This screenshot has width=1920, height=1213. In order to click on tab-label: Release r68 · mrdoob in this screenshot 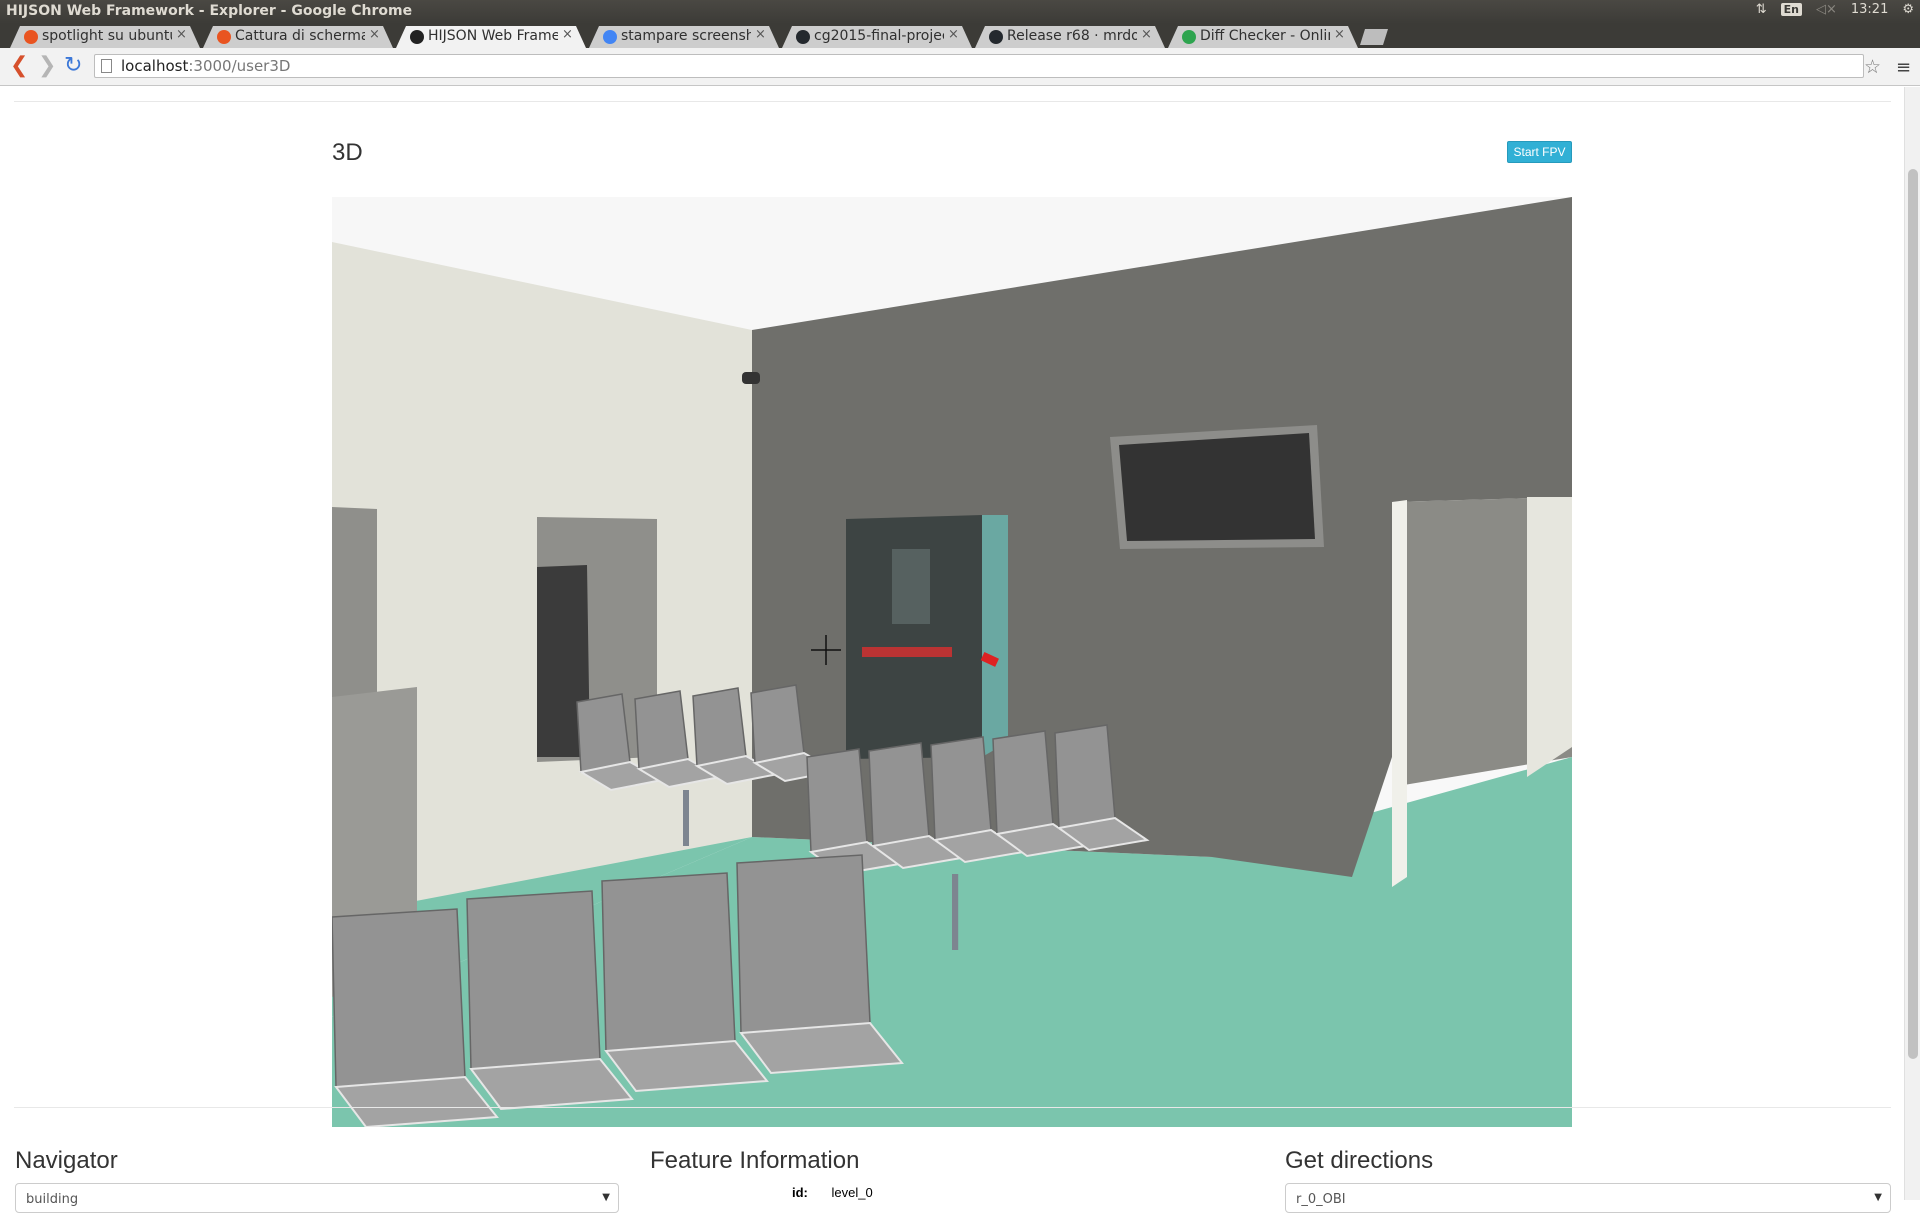, I will do `click(1072, 36)`.